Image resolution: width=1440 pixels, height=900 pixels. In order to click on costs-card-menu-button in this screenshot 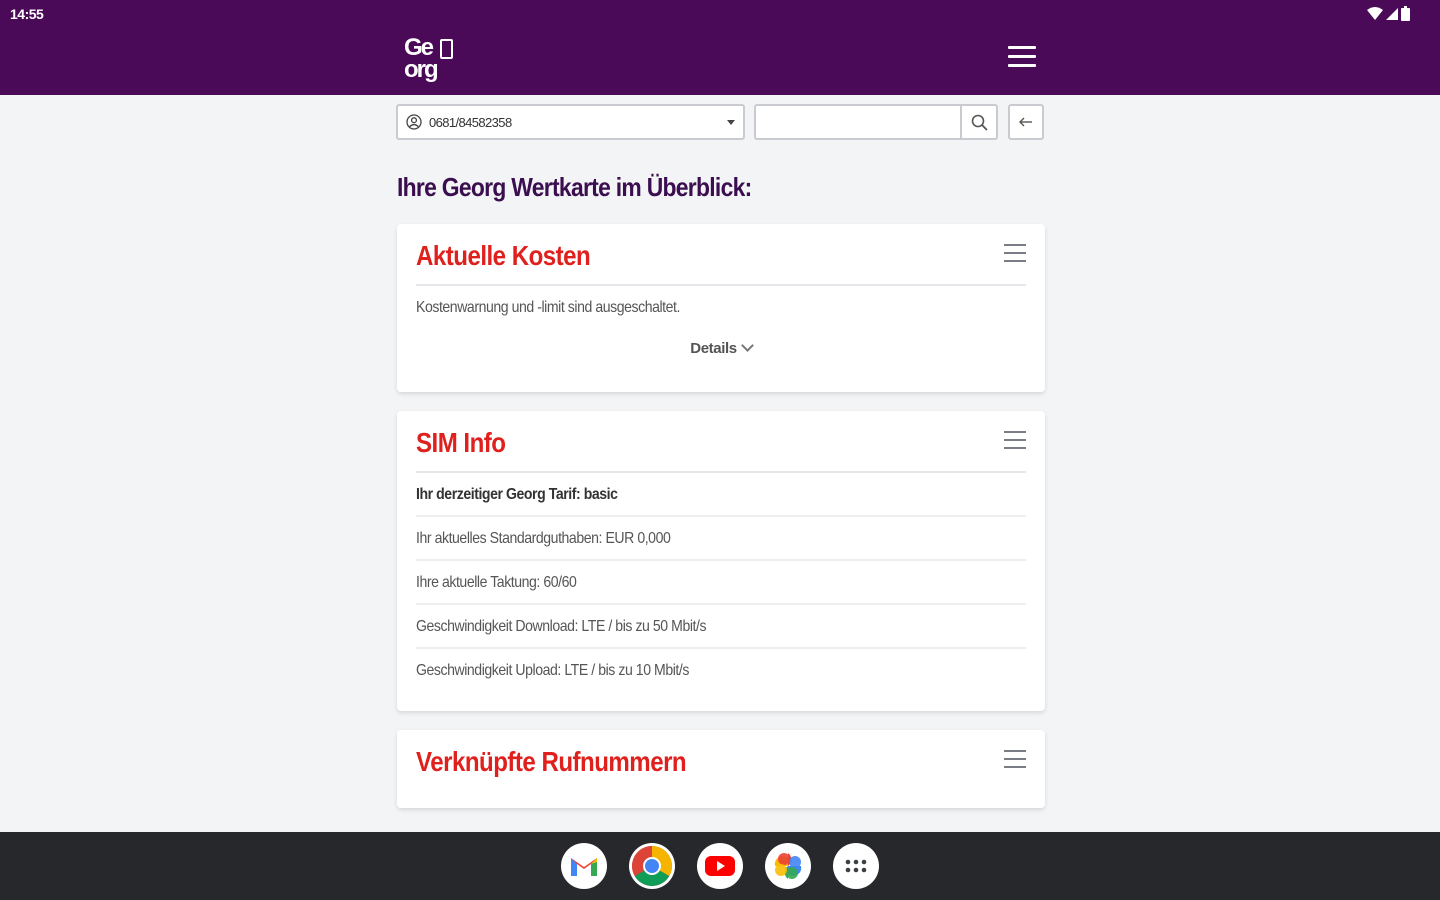, I will do `click(1015, 254)`.